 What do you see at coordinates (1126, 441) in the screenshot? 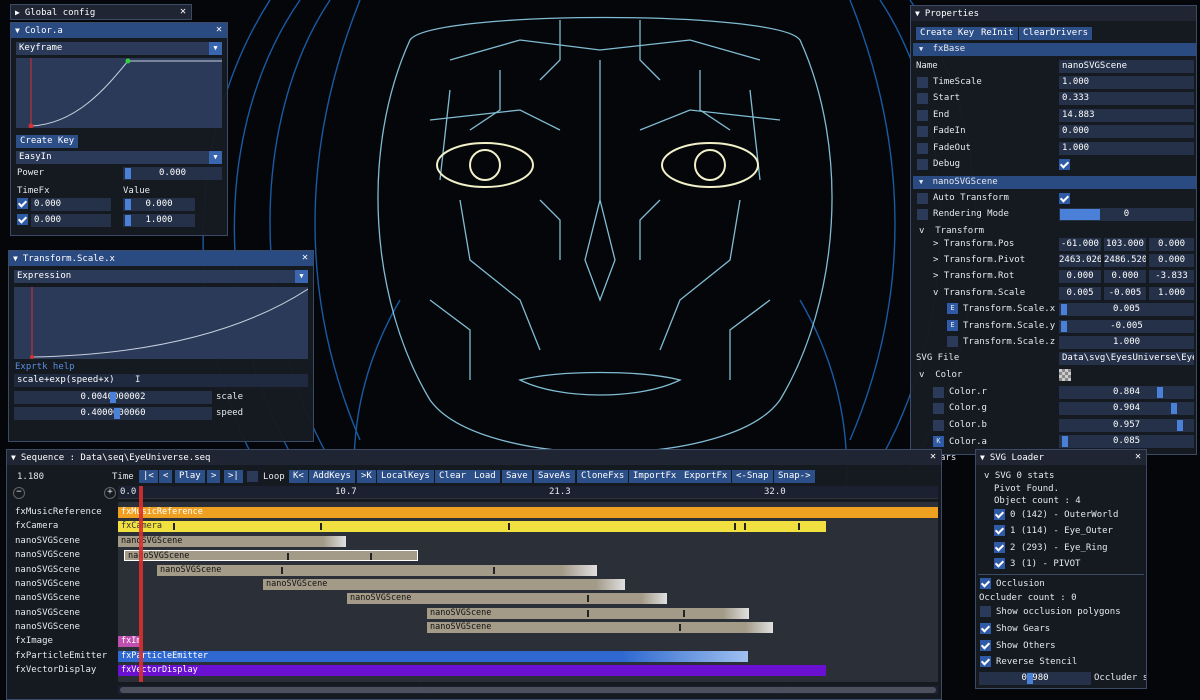
I see `color-a-slider: 0.085` at bounding box center [1126, 441].